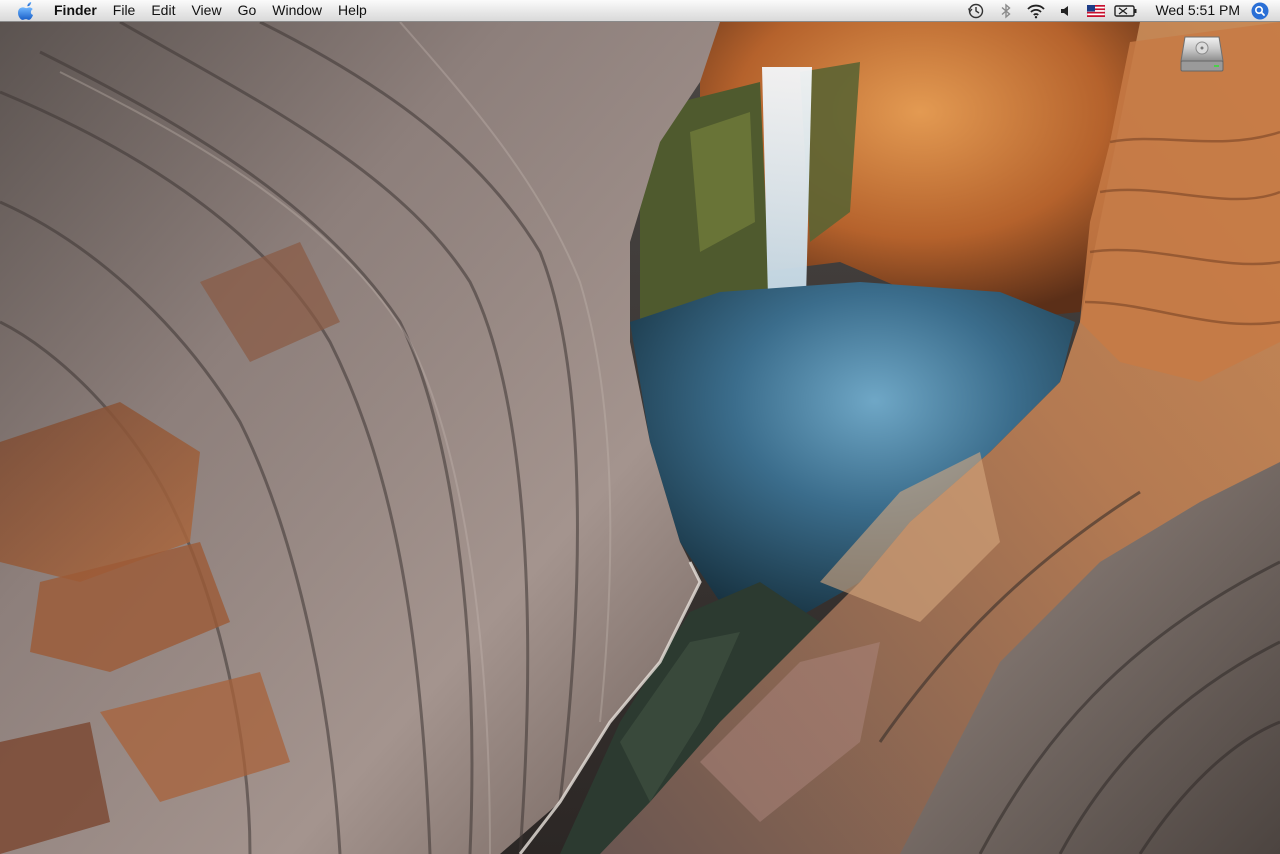  I want to click on app-menu-finder: Finder, so click(77, 10).